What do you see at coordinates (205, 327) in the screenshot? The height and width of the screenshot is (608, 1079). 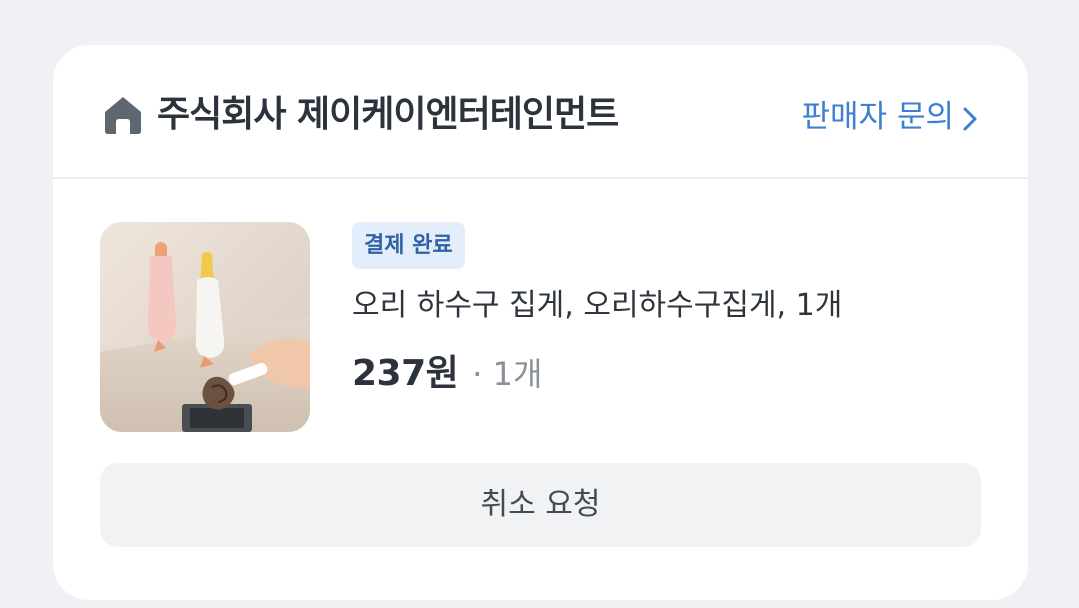 I see `product-thumbnail` at bounding box center [205, 327].